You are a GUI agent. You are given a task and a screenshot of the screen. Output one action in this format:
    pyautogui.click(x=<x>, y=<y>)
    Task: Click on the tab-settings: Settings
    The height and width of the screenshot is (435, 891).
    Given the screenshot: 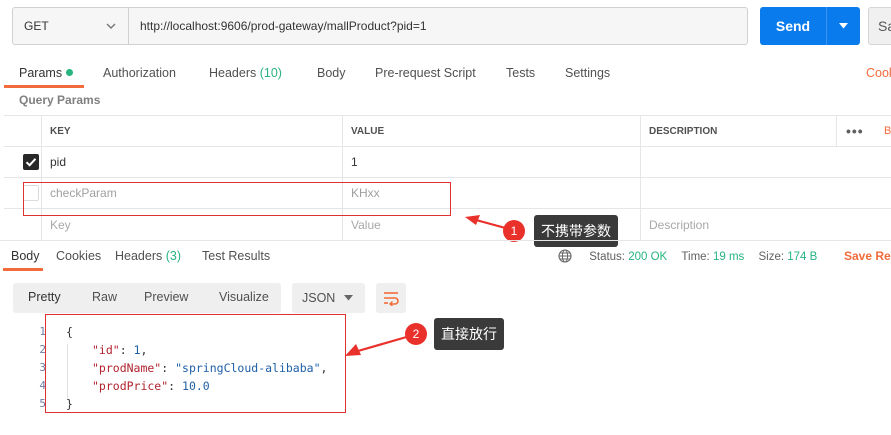 What is the action you would take?
    pyautogui.click(x=587, y=73)
    